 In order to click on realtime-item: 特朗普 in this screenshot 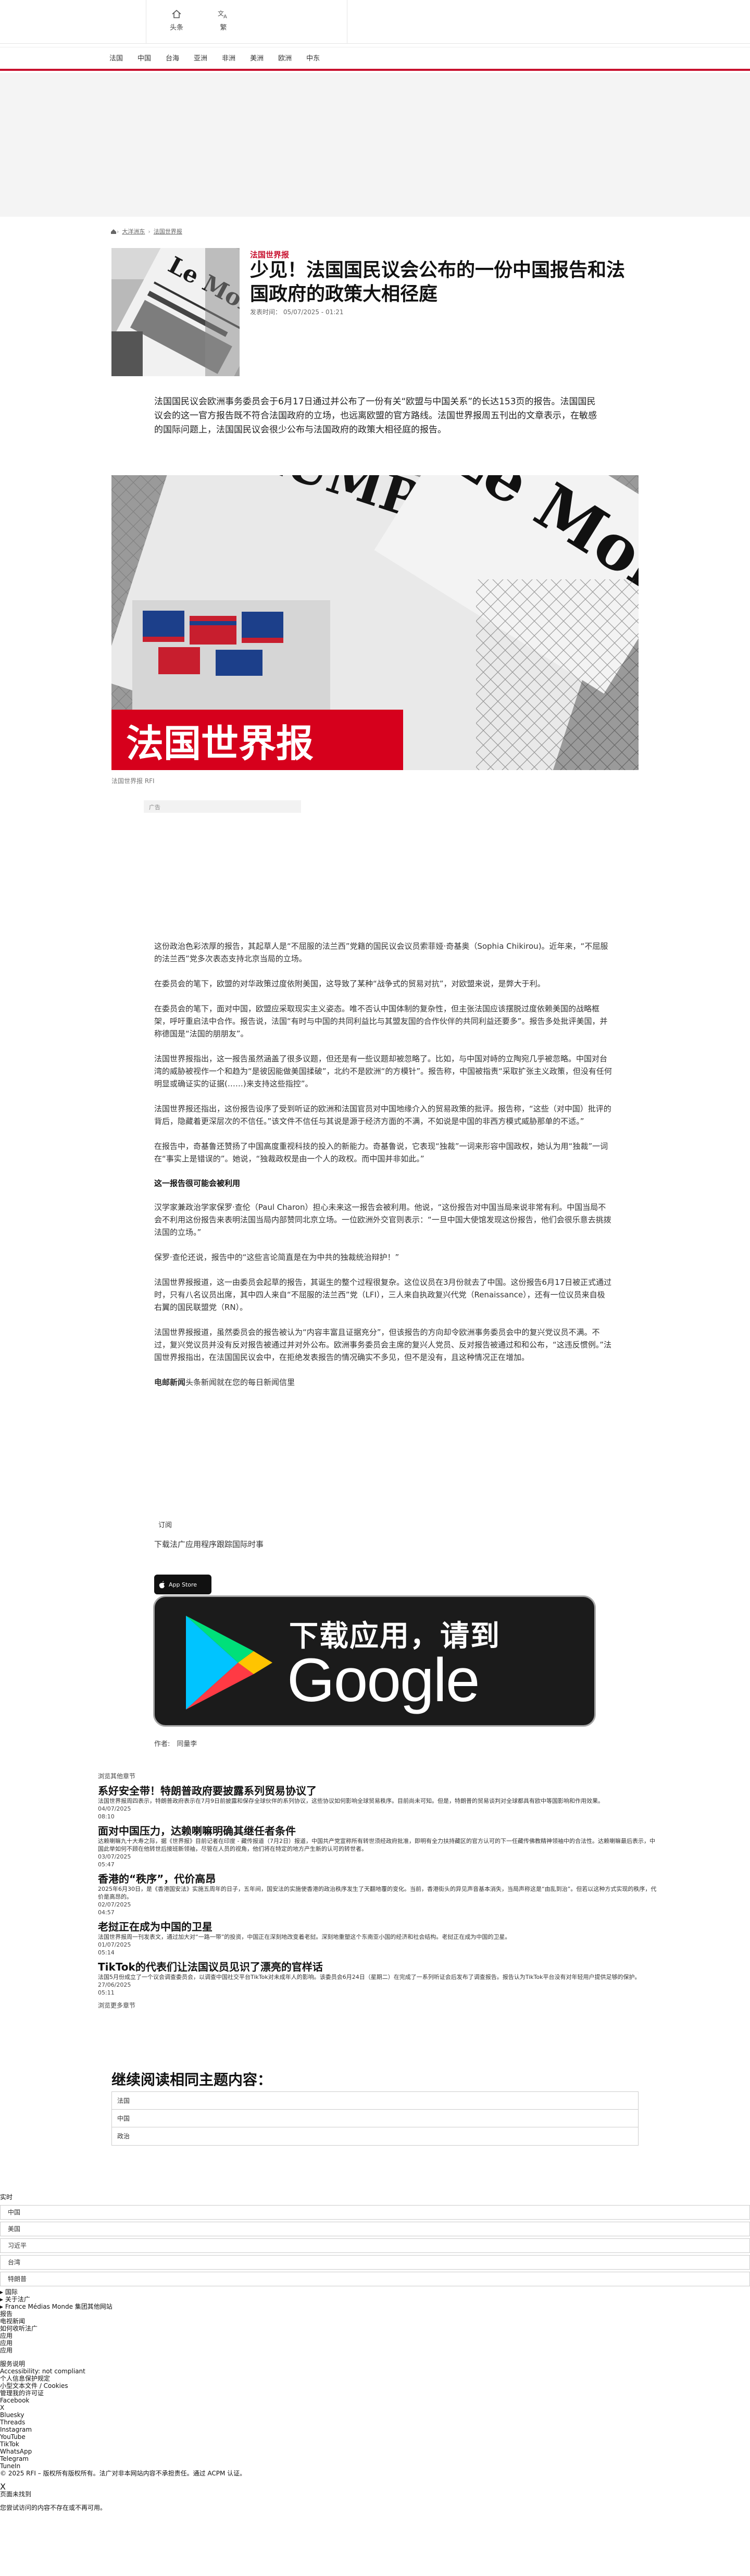, I will do `click(375, 2279)`.